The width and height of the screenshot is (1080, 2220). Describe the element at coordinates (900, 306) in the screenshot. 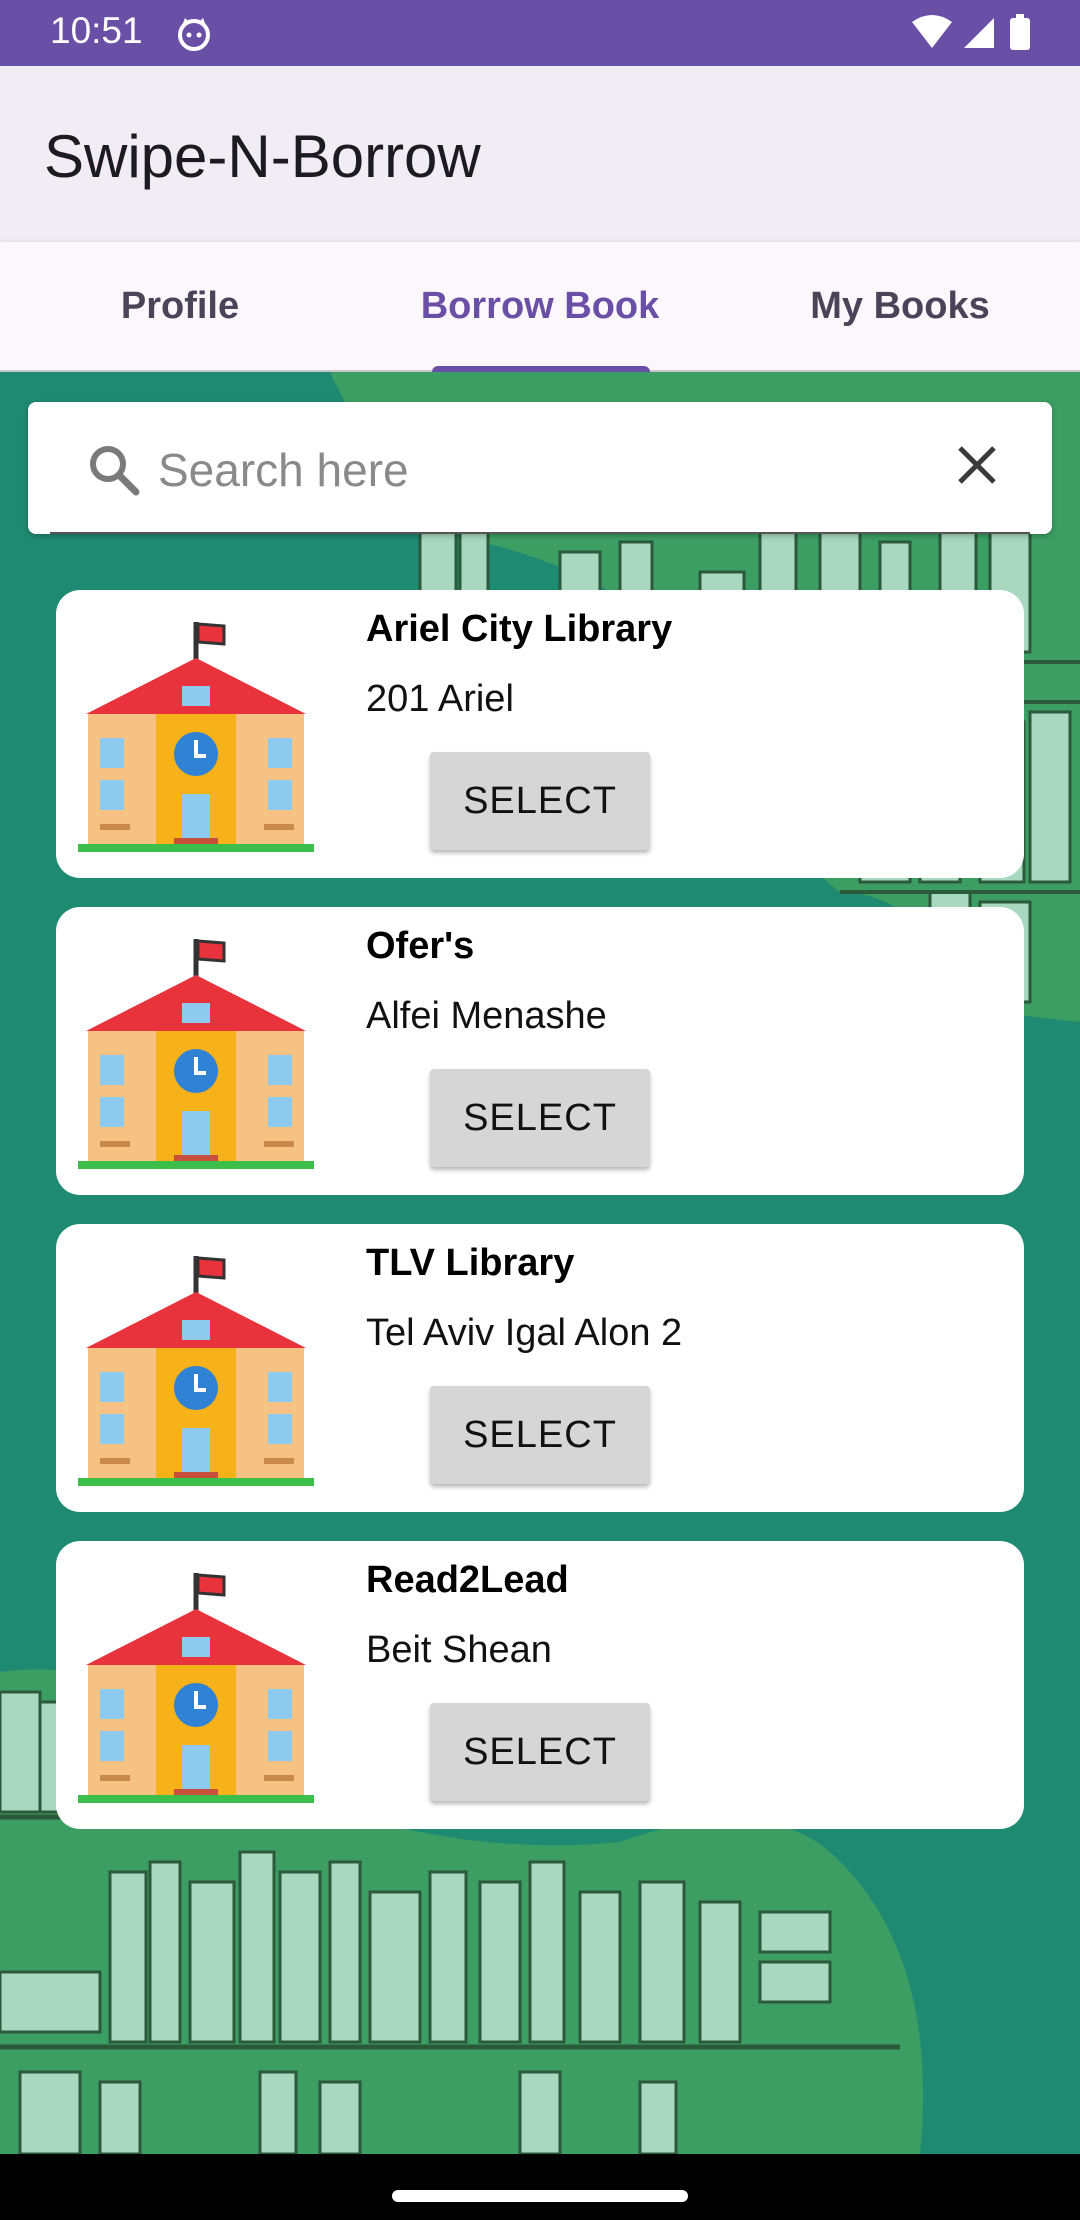

I see `tab-my-books: My Books` at that location.